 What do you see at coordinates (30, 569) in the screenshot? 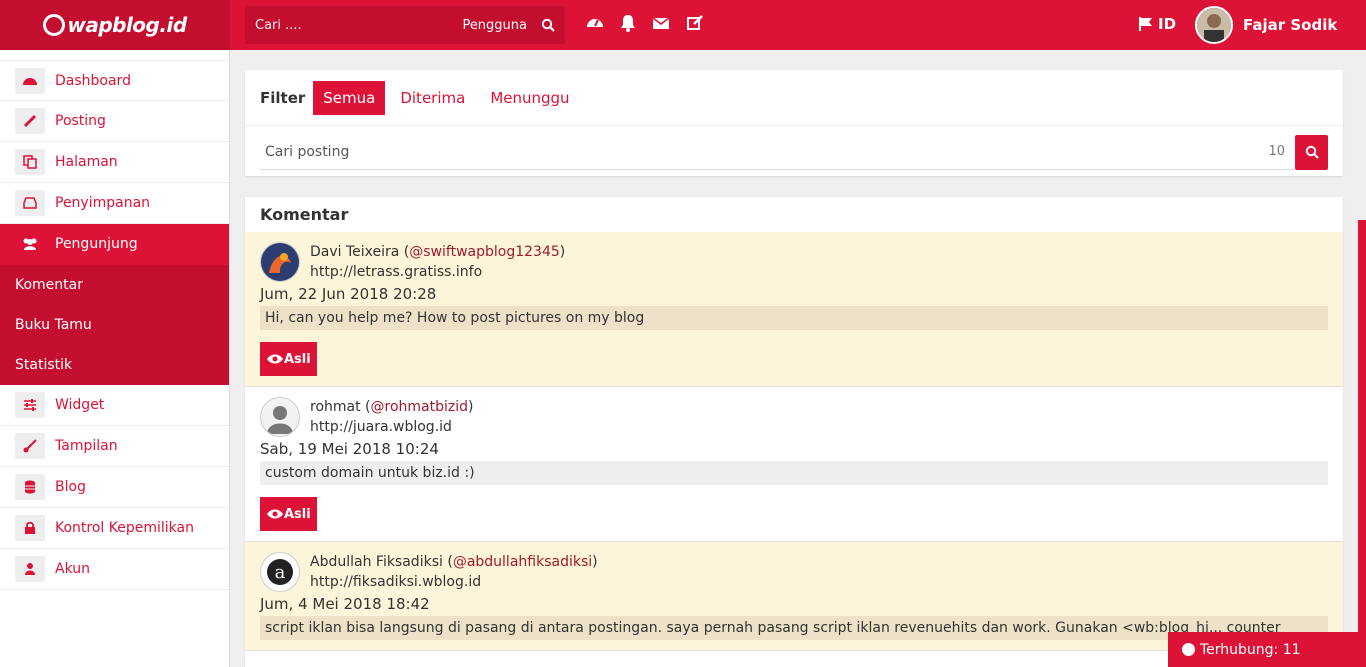
I see `user-icon` at bounding box center [30, 569].